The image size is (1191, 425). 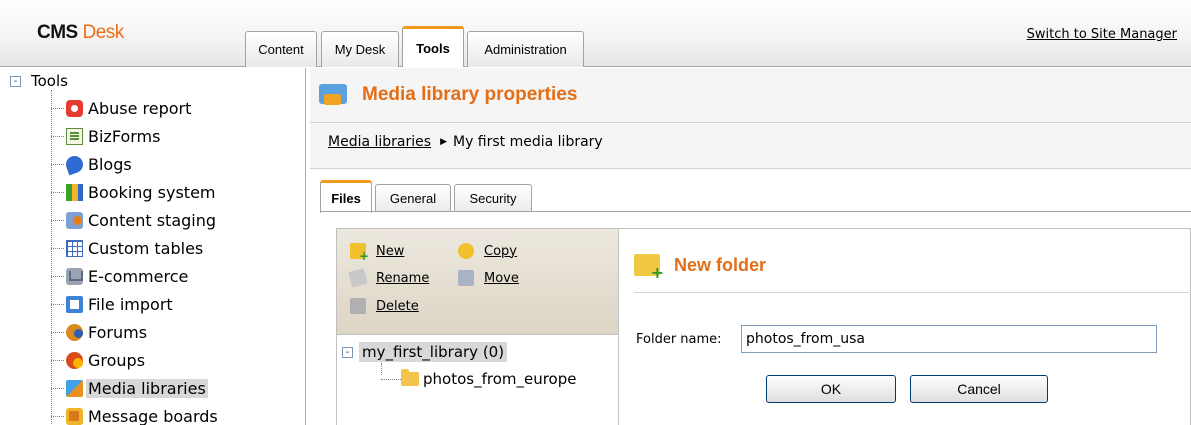 I want to click on tree-item-blogs: Blogs, so click(x=92, y=164).